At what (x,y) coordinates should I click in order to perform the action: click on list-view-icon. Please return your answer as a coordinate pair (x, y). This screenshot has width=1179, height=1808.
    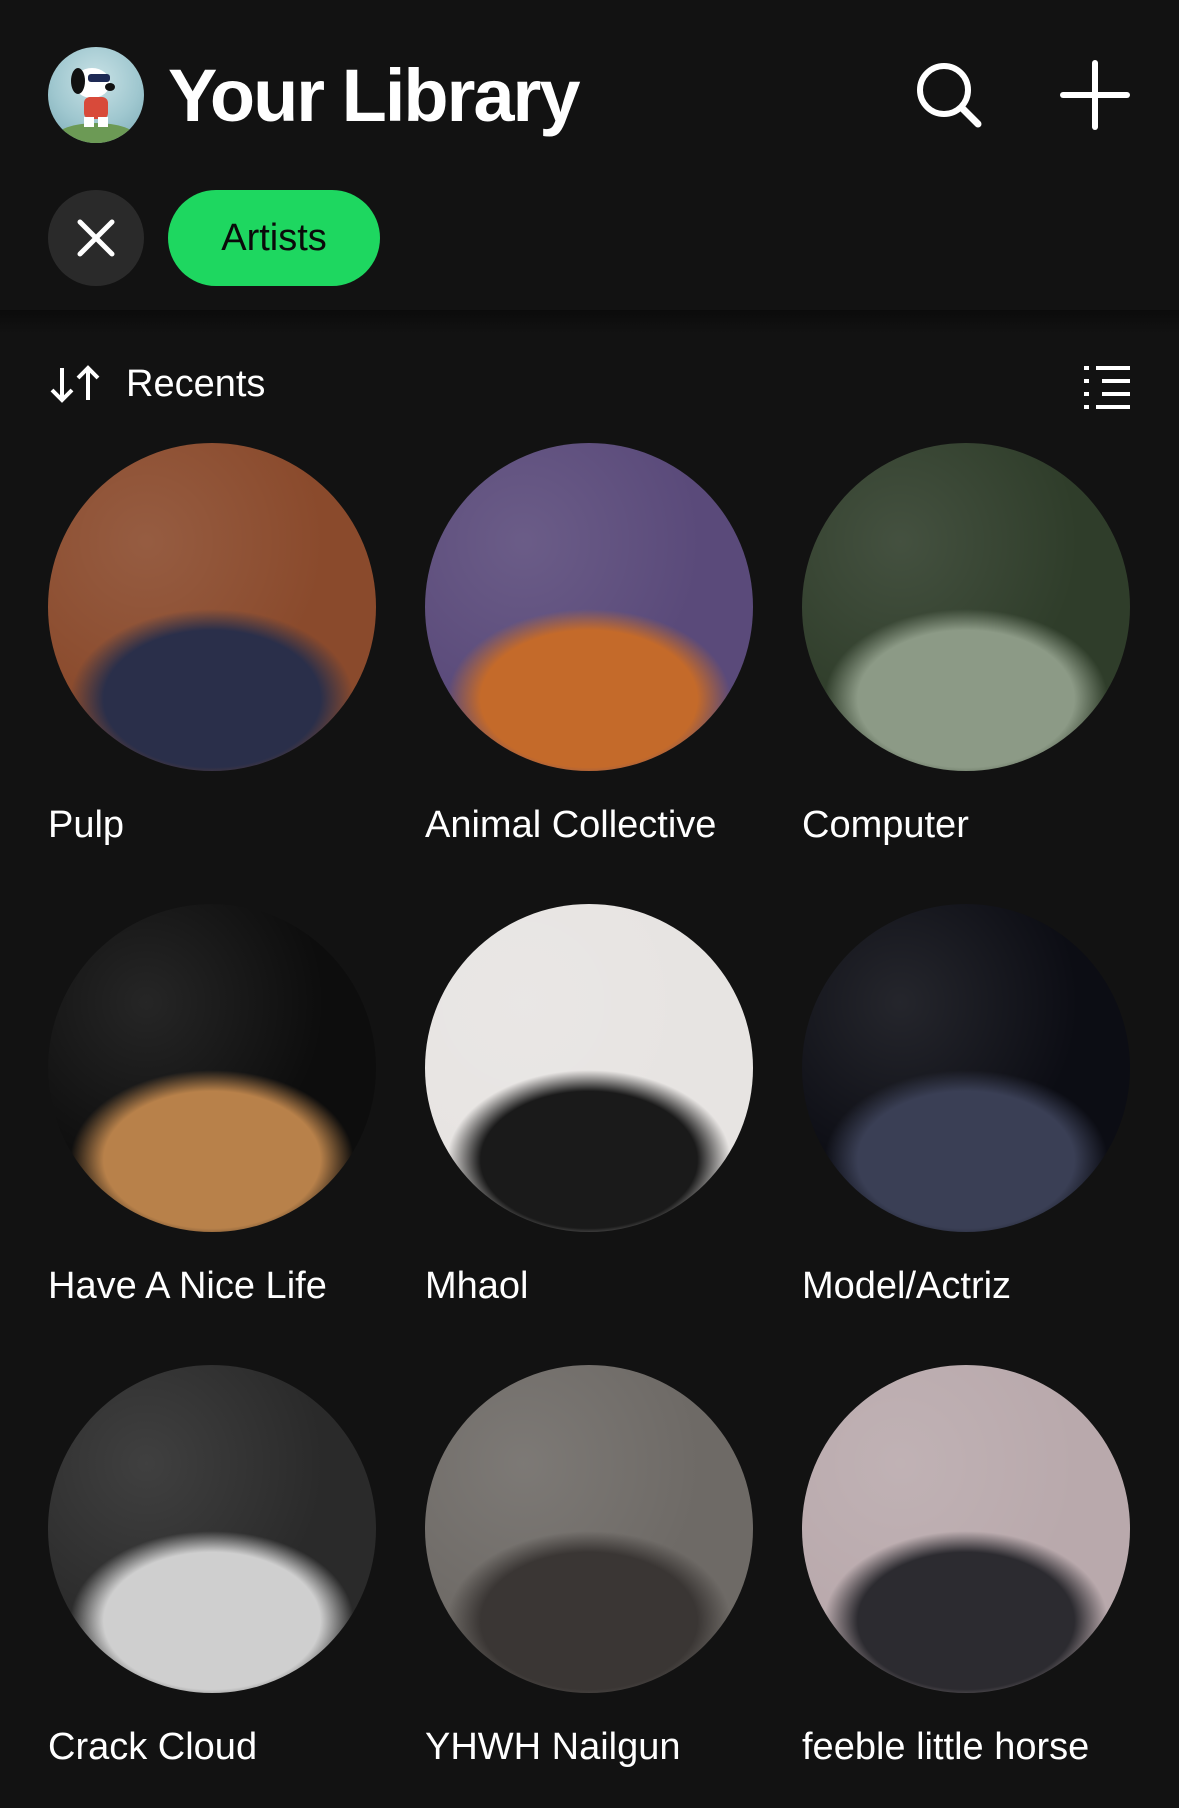
    Looking at the image, I should click on (1107, 387).